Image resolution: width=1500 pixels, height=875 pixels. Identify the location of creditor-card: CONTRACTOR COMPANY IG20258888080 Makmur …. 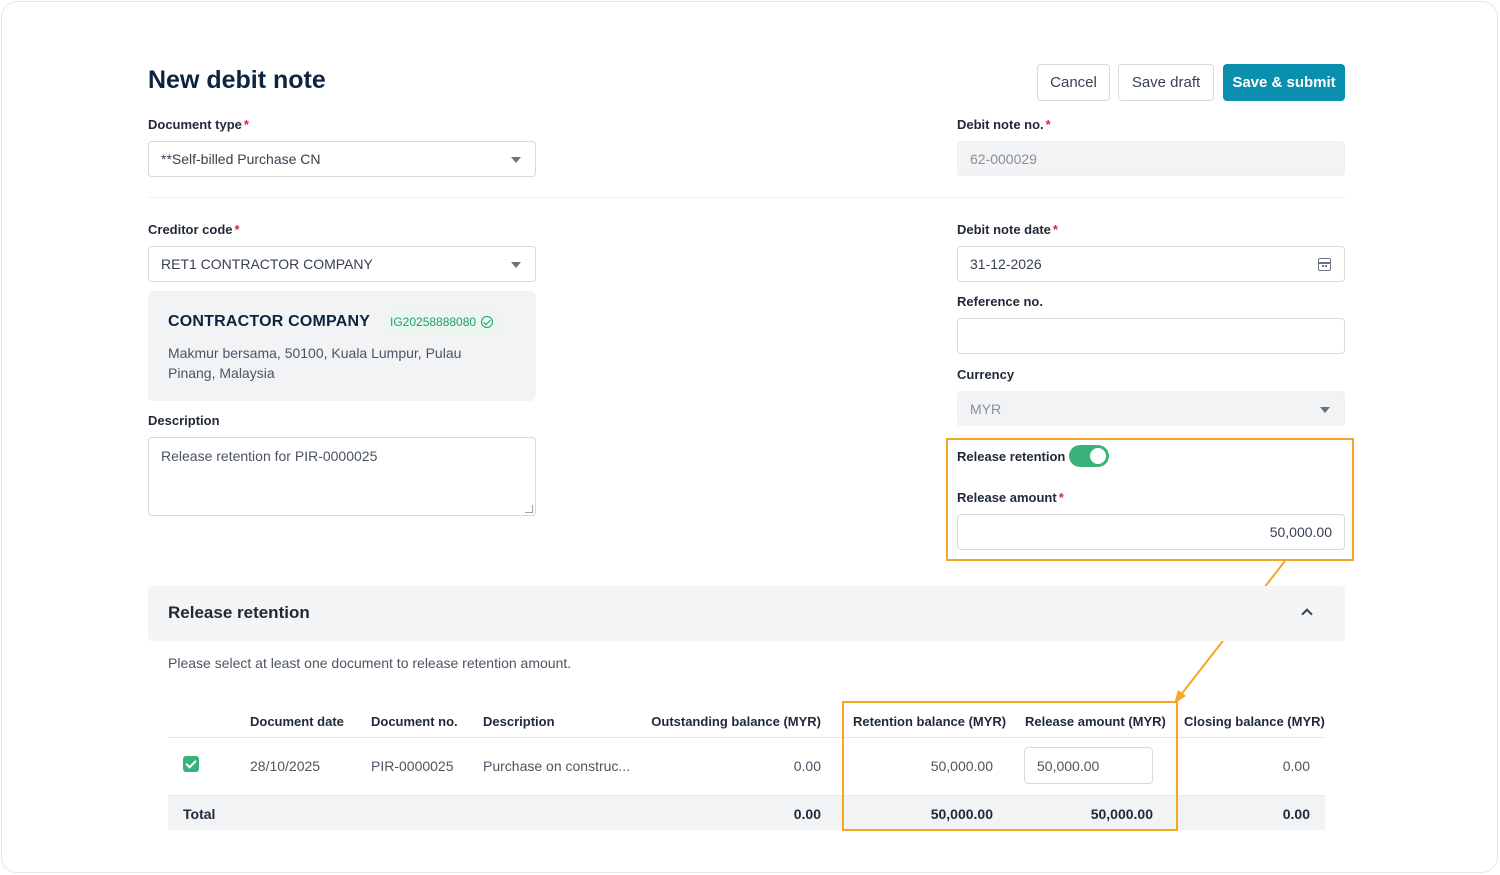
(342, 346).